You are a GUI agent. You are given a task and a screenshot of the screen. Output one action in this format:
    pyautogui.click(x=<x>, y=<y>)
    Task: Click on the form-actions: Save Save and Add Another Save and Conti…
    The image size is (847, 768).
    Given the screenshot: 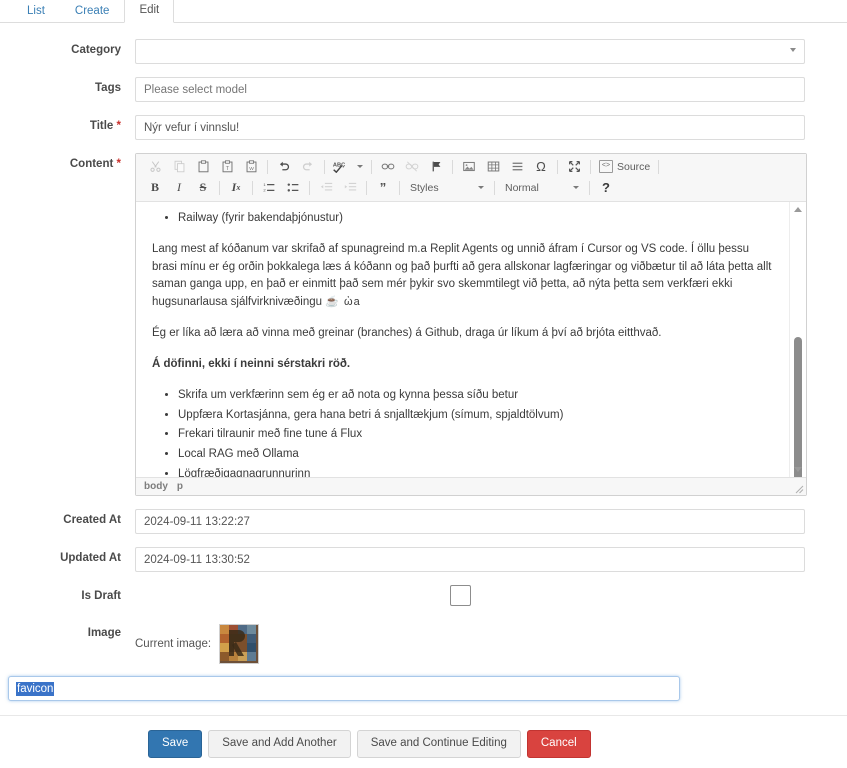 What is the action you would take?
    pyautogui.click(x=423, y=737)
    